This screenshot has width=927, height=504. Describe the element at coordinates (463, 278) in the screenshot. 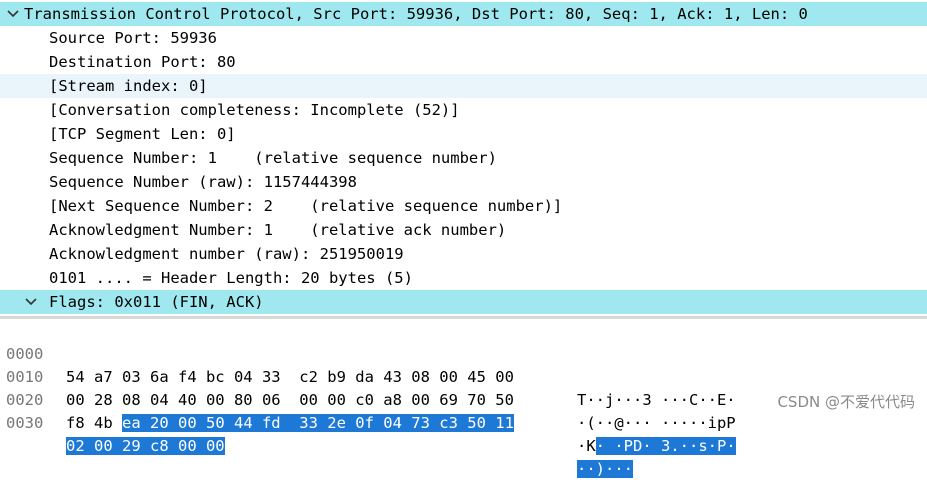

I see `field-row: 0101 .... = Header Length: 20 bytes (5)` at that location.